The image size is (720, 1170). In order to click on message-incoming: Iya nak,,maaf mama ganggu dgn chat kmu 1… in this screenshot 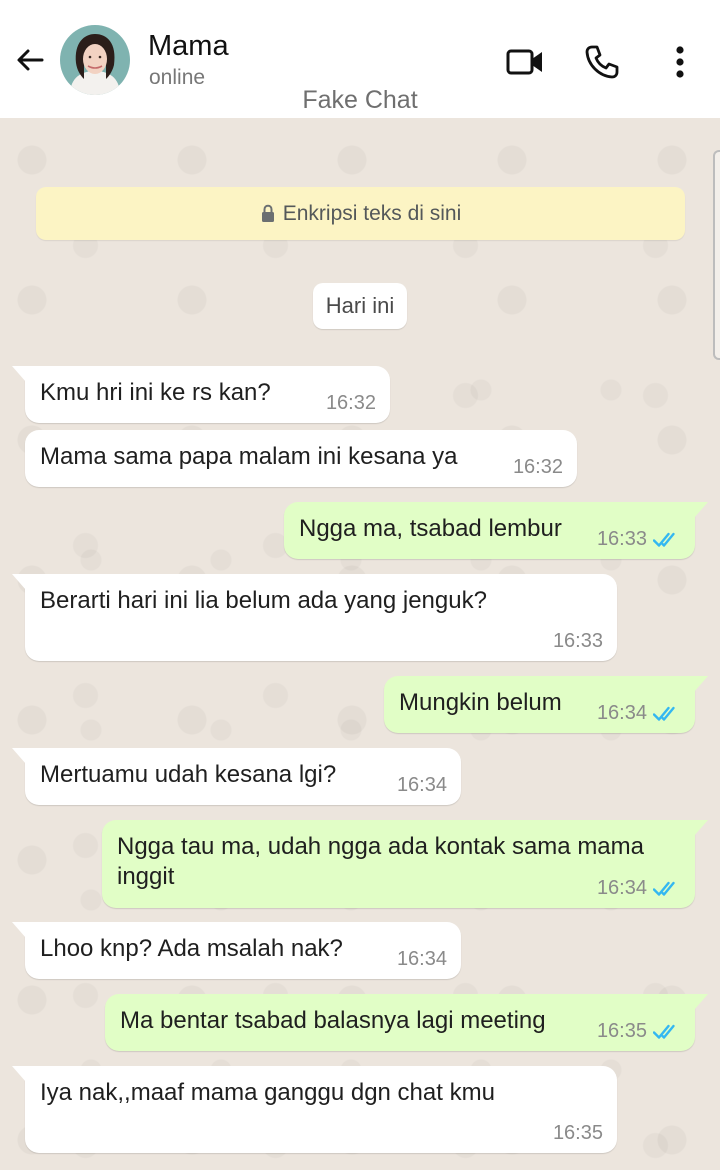, I will do `click(314, 1109)`.